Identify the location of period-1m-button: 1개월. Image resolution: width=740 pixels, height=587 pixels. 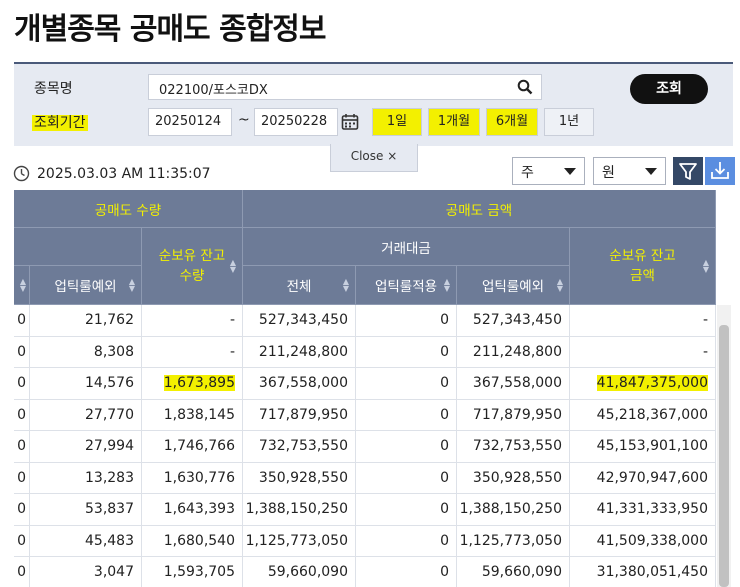
(454, 122).